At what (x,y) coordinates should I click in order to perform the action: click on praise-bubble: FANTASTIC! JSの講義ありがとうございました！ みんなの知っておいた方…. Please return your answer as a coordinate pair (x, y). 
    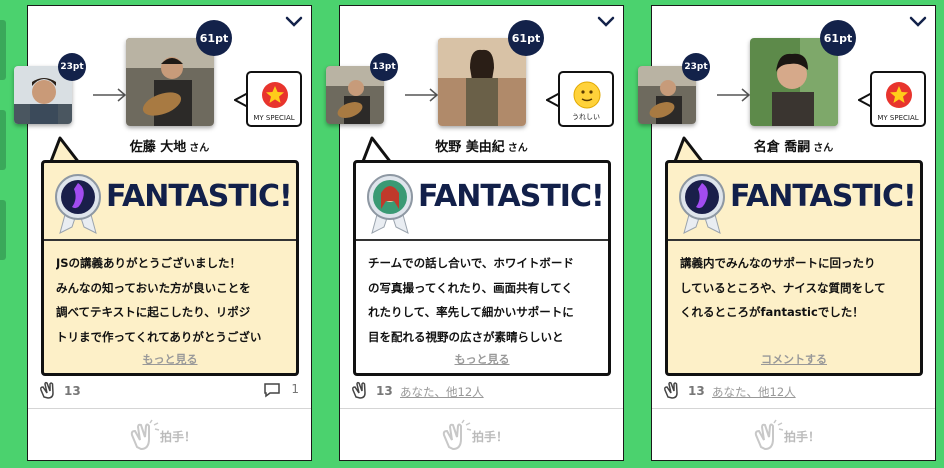
    Looking at the image, I should click on (170, 268).